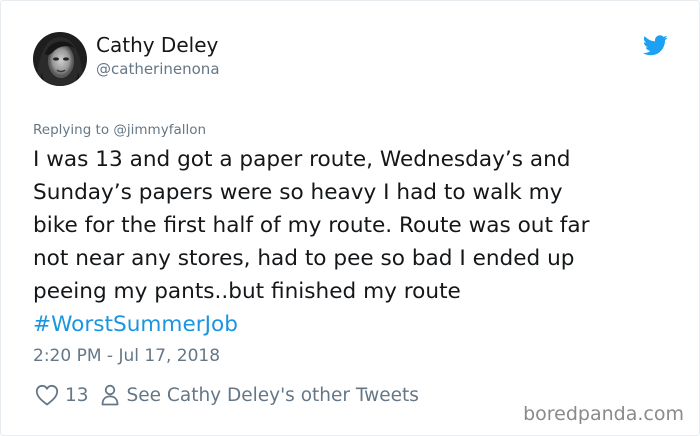 Image resolution: width=700 pixels, height=436 pixels. What do you see at coordinates (157, 45) in the screenshot?
I see `author-name: Cathy Deley` at bounding box center [157, 45].